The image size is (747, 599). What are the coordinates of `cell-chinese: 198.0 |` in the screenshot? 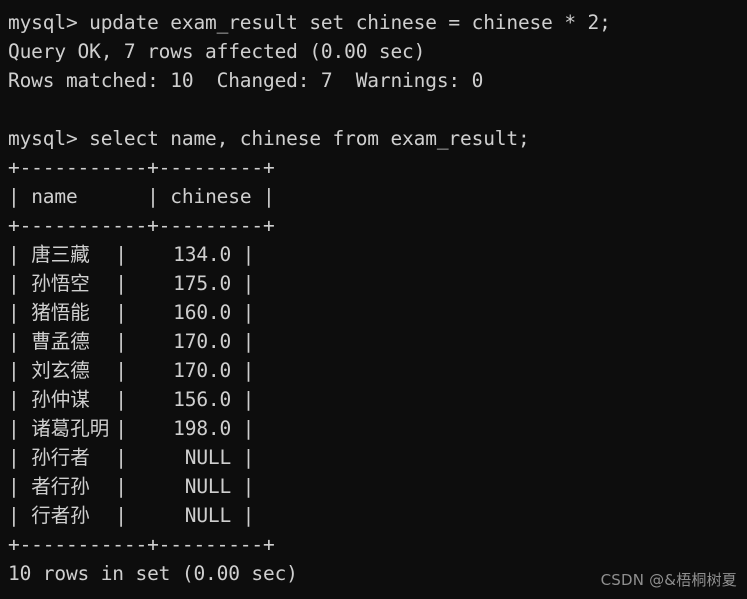 It's located at (196, 428).